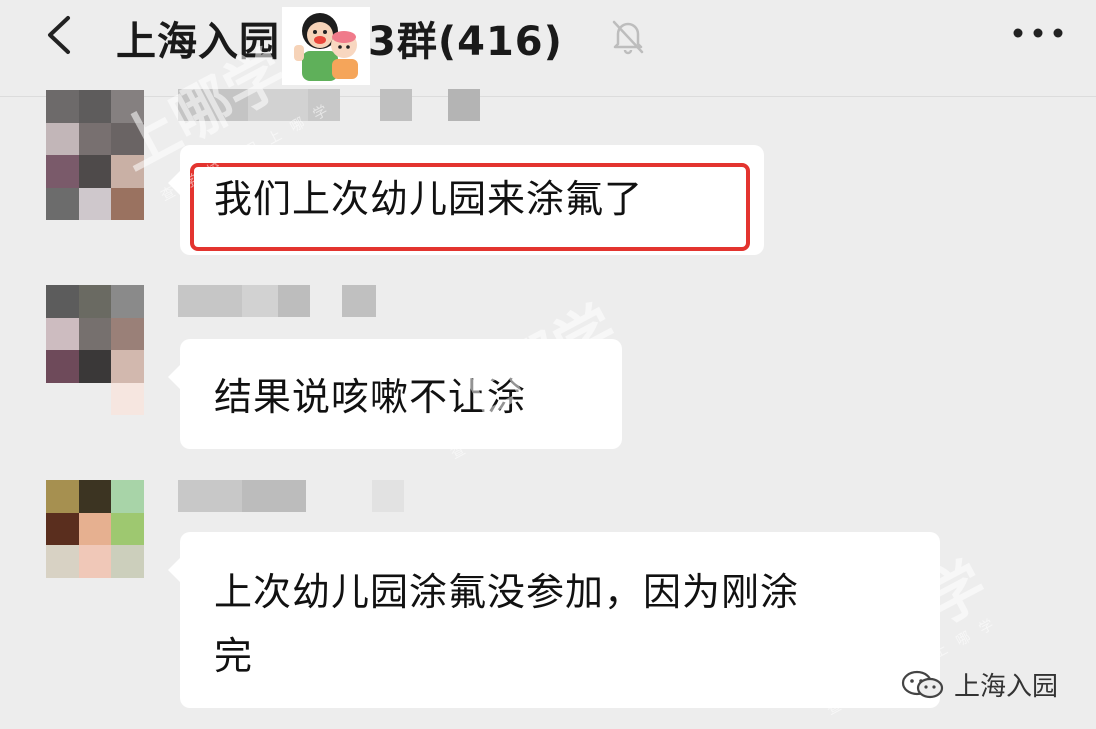  What do you see at coordinates (234, 656) in the screenshot?
I see `message-text-line2: 完` at bounding box center [234, 656].